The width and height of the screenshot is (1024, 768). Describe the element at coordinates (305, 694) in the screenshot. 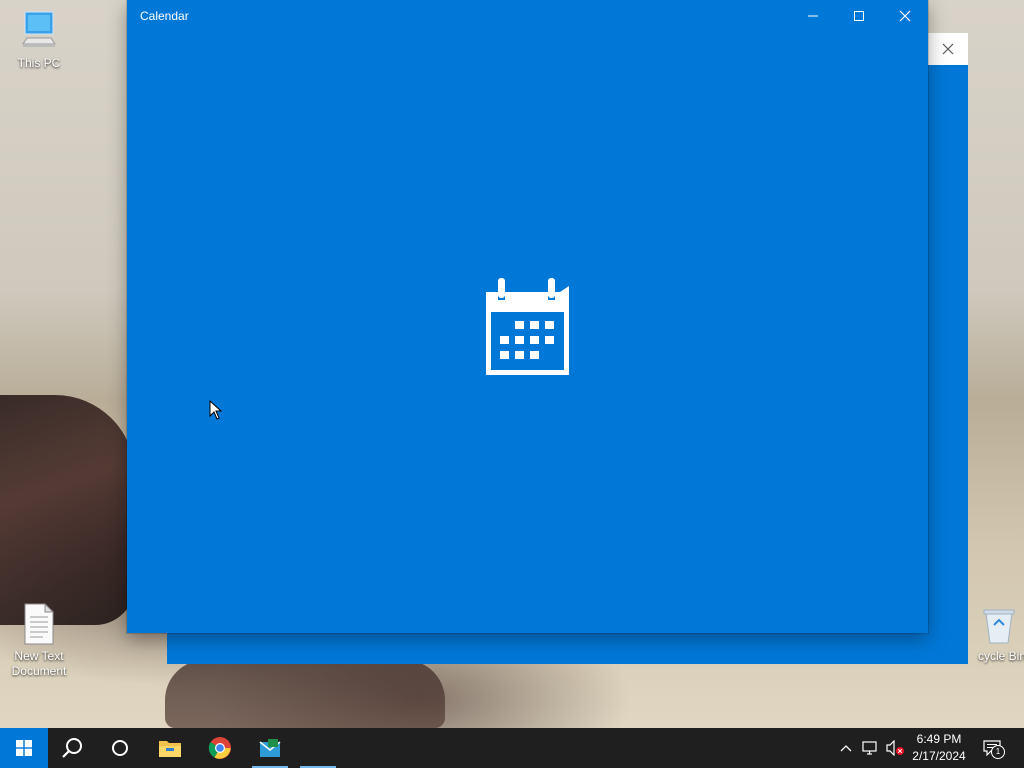

I see `wallpaper-horse-legs` at that location.